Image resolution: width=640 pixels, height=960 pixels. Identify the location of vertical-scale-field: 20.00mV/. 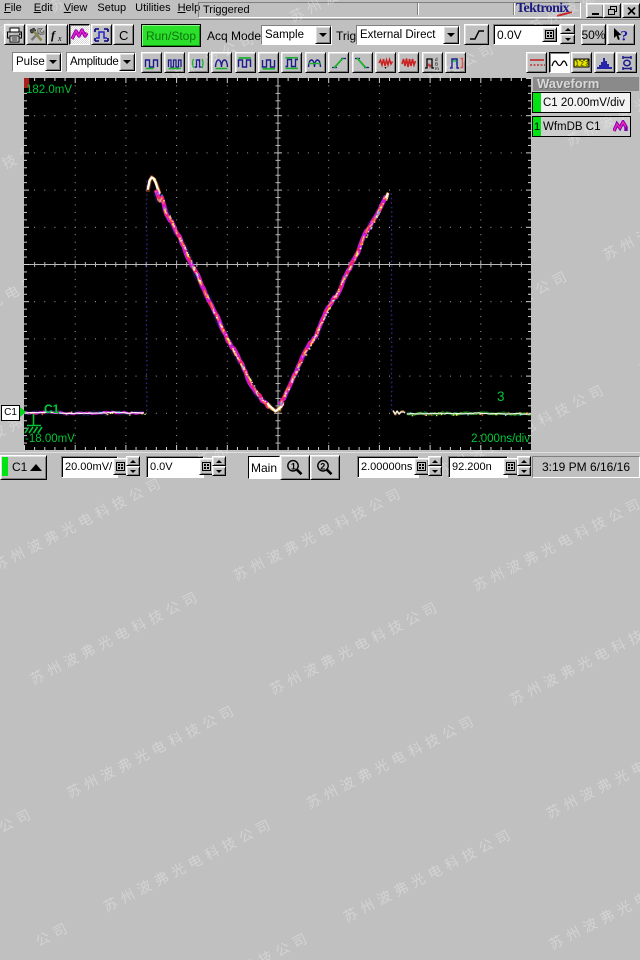
(89, 467).